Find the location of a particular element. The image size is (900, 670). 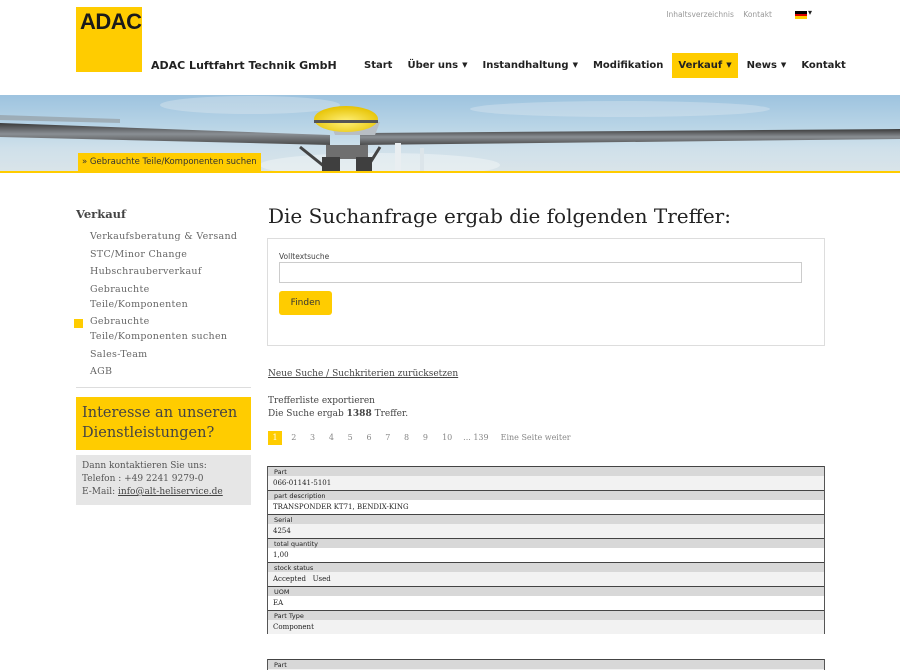

page-9: 9 is located at coordinates (425, 438).